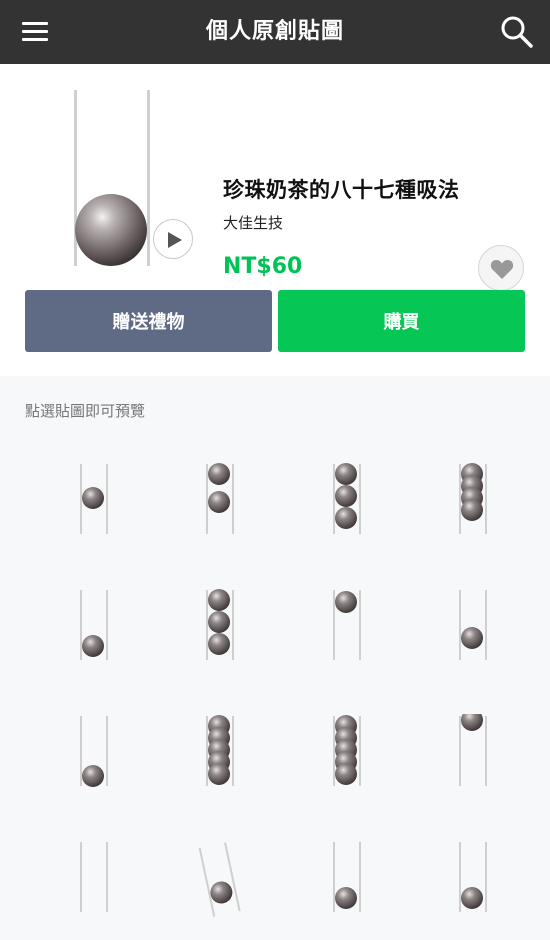 This screenshot has height=940, width=550. What do you see at coordinates (401, 321) in the screenshot?
I see `buy-button: 購買` at bounding box center [401, 321].